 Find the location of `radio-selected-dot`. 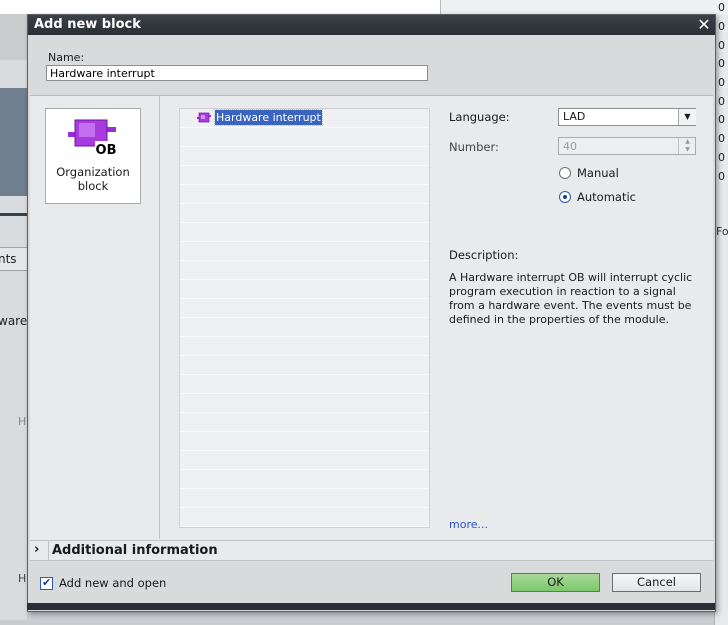

radio-selected-dot is located at coordinates (565, 197).